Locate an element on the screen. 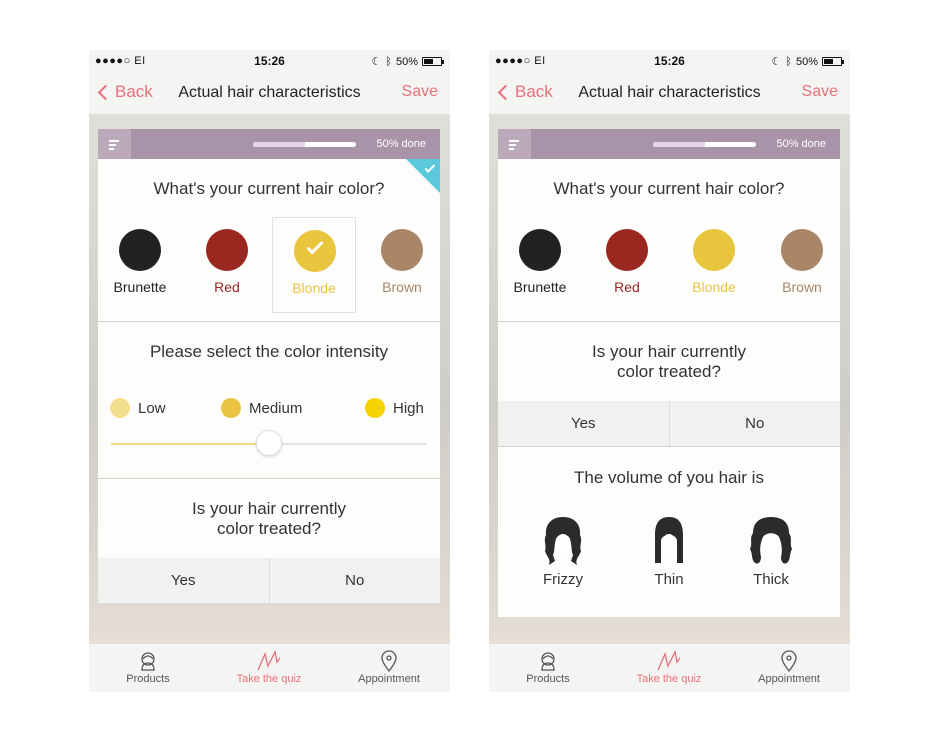 This screenshot has height=747, width=930. intensity-option-low: Low is located at coordinates (138, 408).